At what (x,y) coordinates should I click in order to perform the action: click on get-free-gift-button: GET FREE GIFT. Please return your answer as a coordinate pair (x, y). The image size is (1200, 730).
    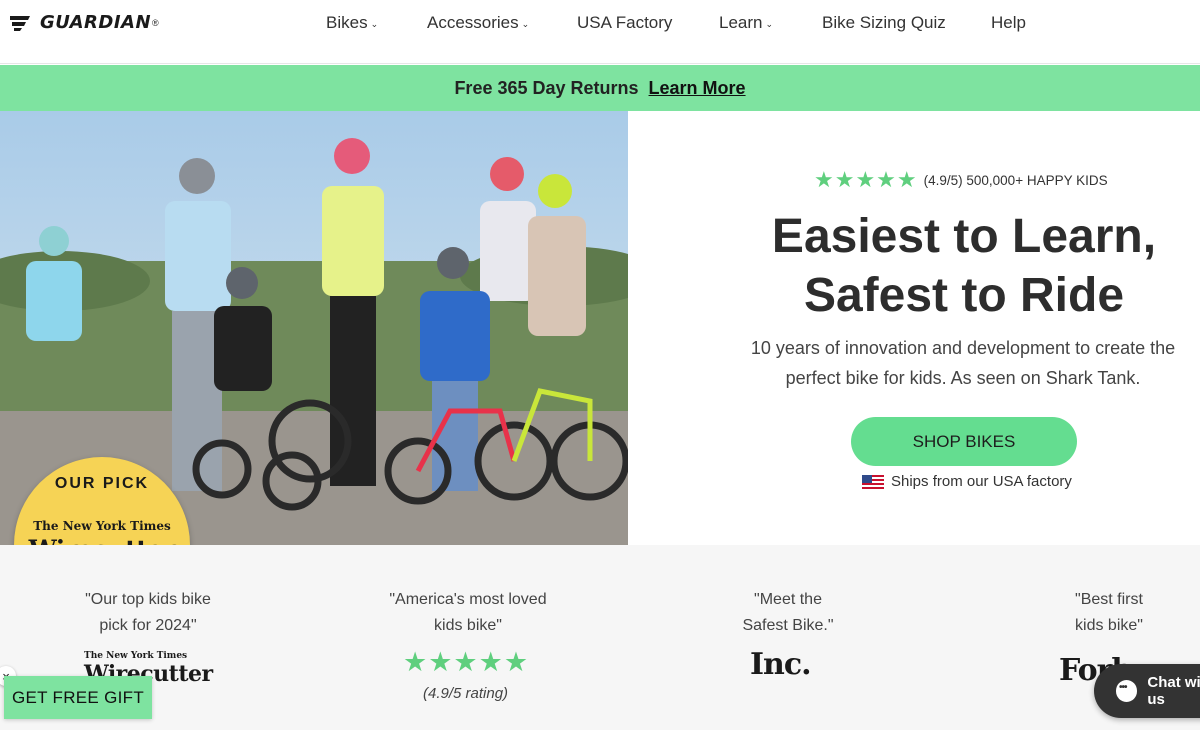
    Looking at the image, I should click on (78, 697).